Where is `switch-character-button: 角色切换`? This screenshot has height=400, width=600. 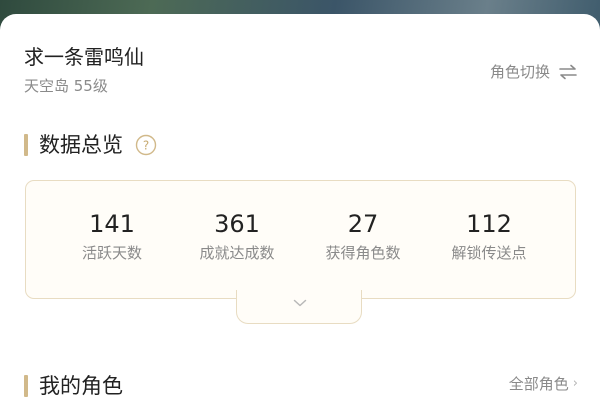 switch-character-button: 角色切换 is located at coordinates (534, 72).